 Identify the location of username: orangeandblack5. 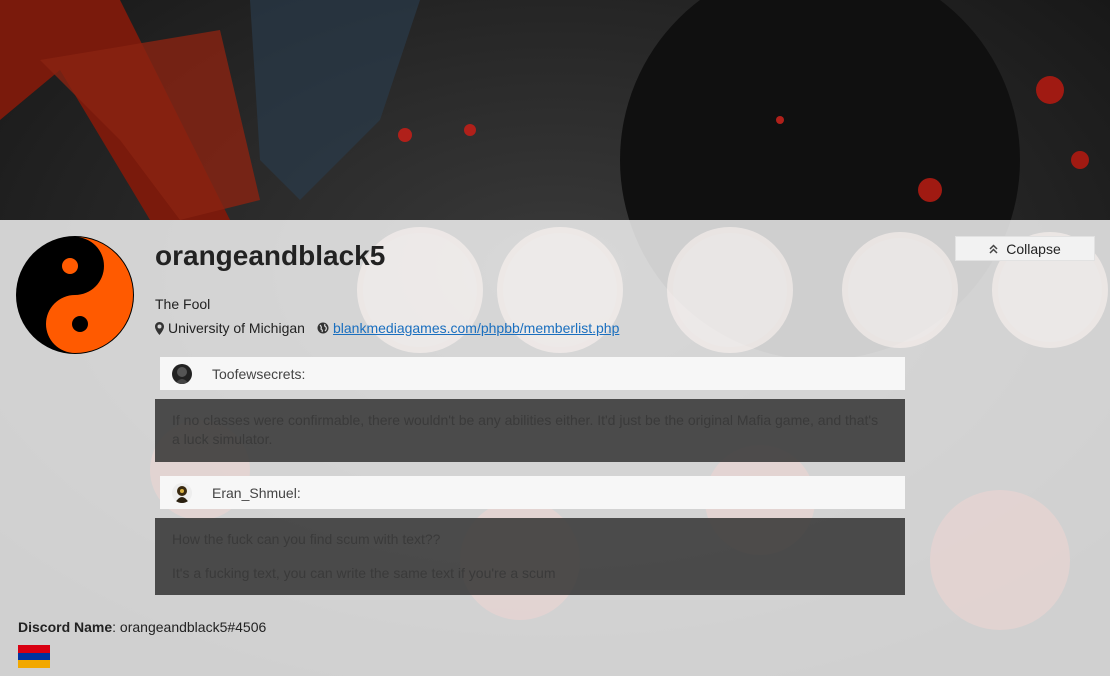
(270, 255).